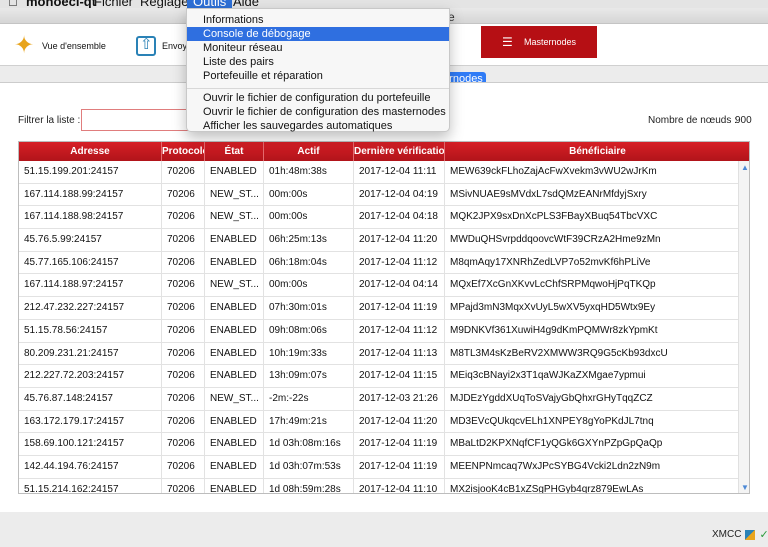 This screenshot has width=768, height=547. What do you see at coordinates (309, 172) in the screenshot?
I see `cell-active: 01h:48m:38s` at bounding box center [309, 172].